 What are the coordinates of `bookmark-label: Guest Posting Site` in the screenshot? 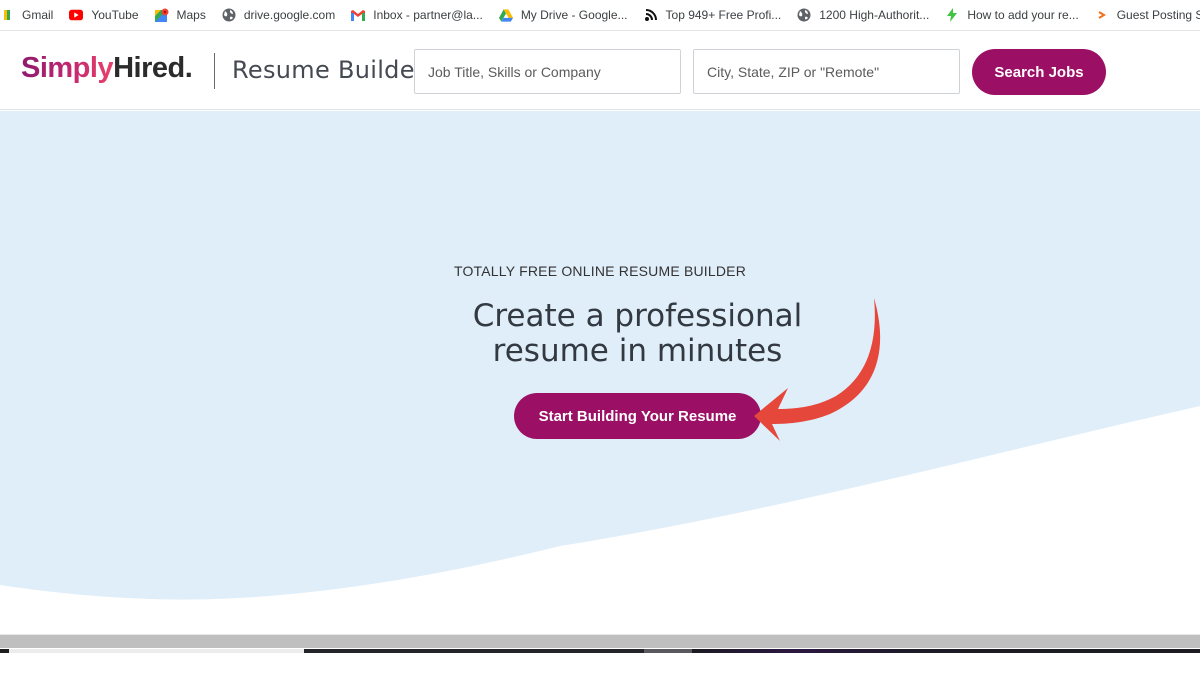 It's located at (1158, 15).